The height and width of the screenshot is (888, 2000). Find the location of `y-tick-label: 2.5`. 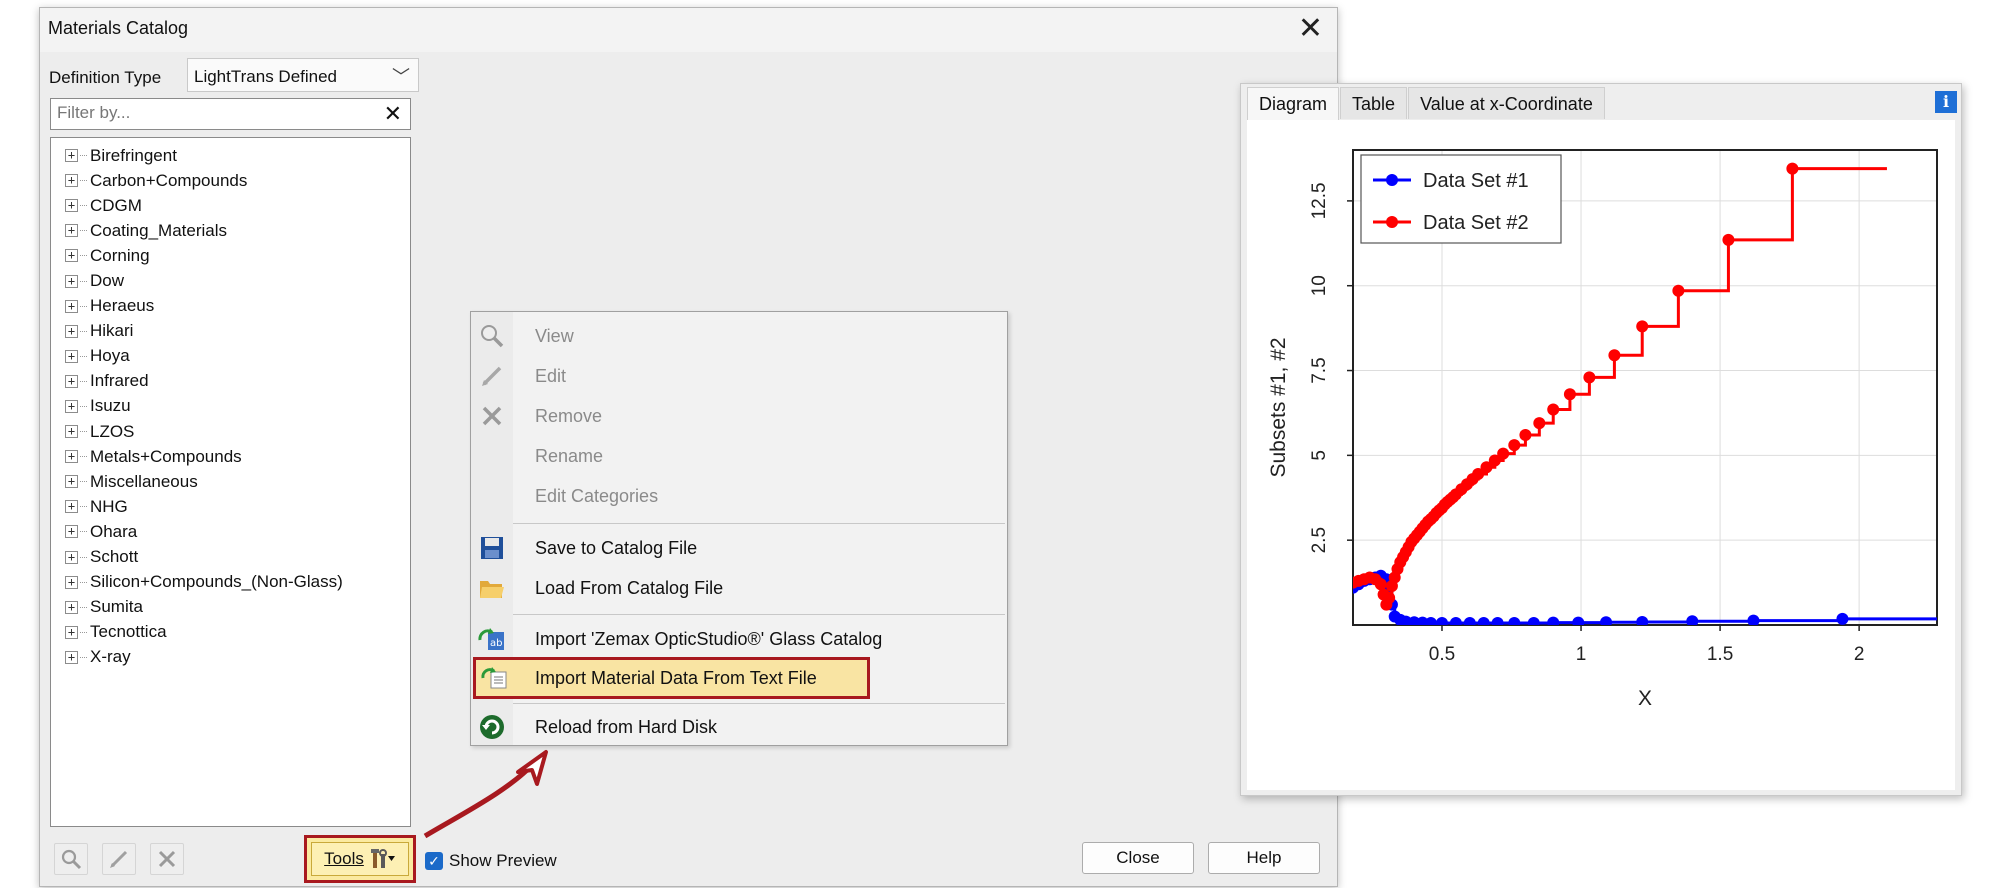

y-tick-label: 2.5 is located at coordinates (1319, 540).